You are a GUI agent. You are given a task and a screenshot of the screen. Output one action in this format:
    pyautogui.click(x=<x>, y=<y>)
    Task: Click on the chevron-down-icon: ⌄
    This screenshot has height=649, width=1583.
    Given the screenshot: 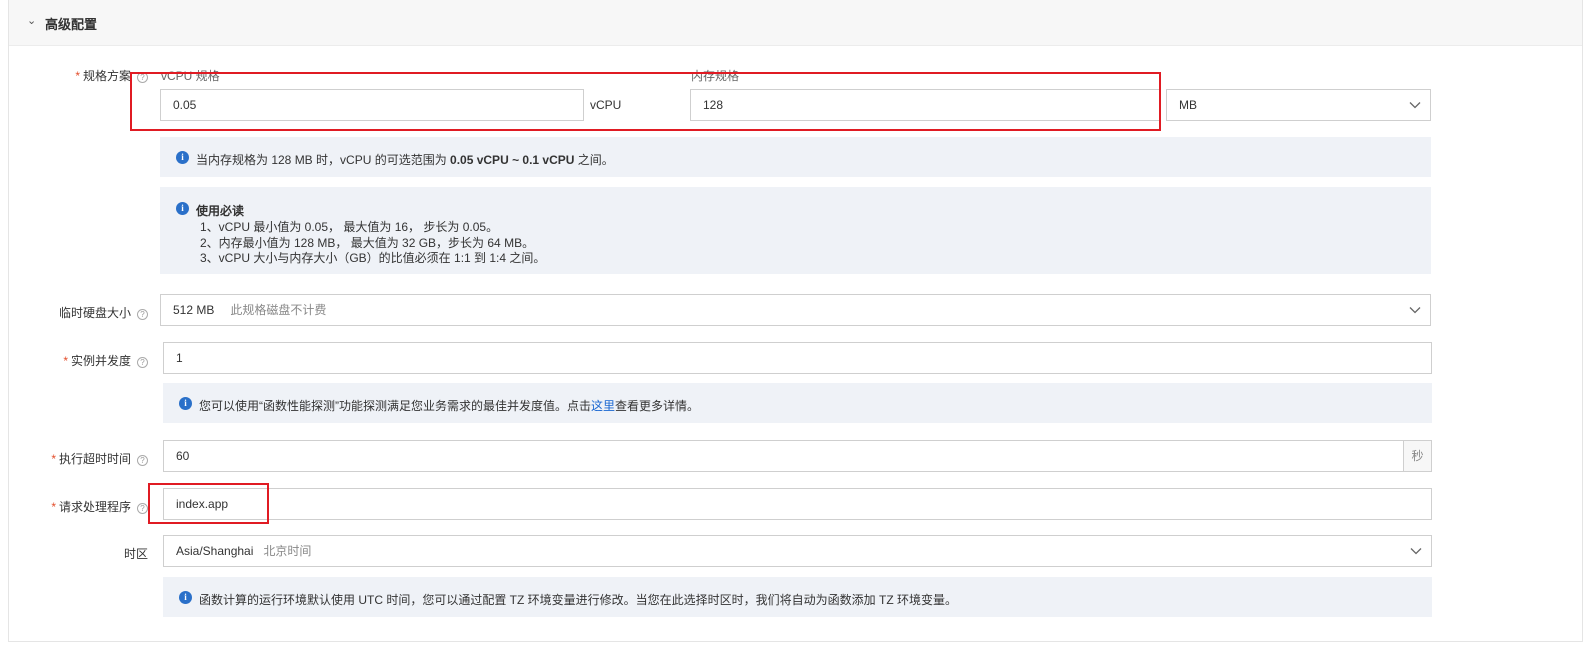 What is the action you would take?
    pyautogui.click(x=31, y=20)
    